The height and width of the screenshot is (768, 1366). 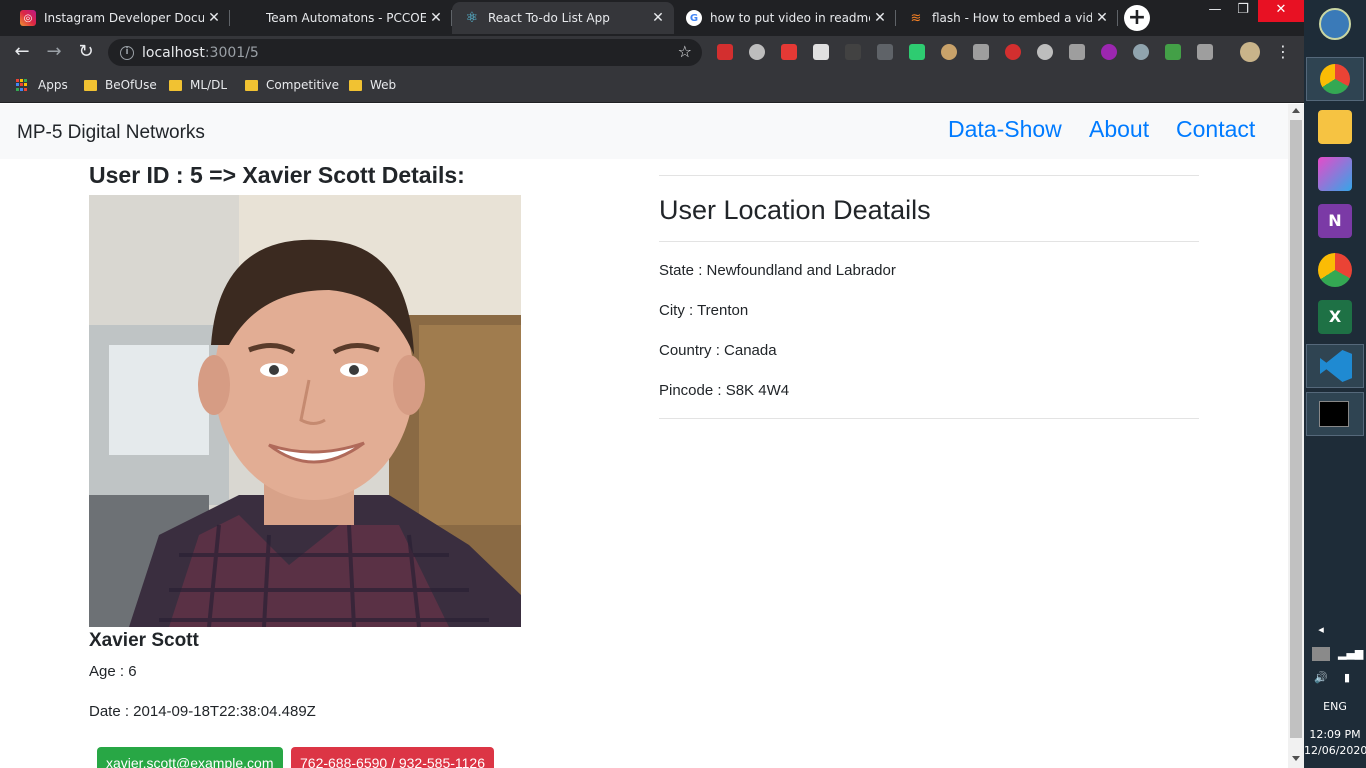 What do you see at coordinates (1335, 24) in the screenshot?
I see `start-icon` at bounding box center [1335, 24].